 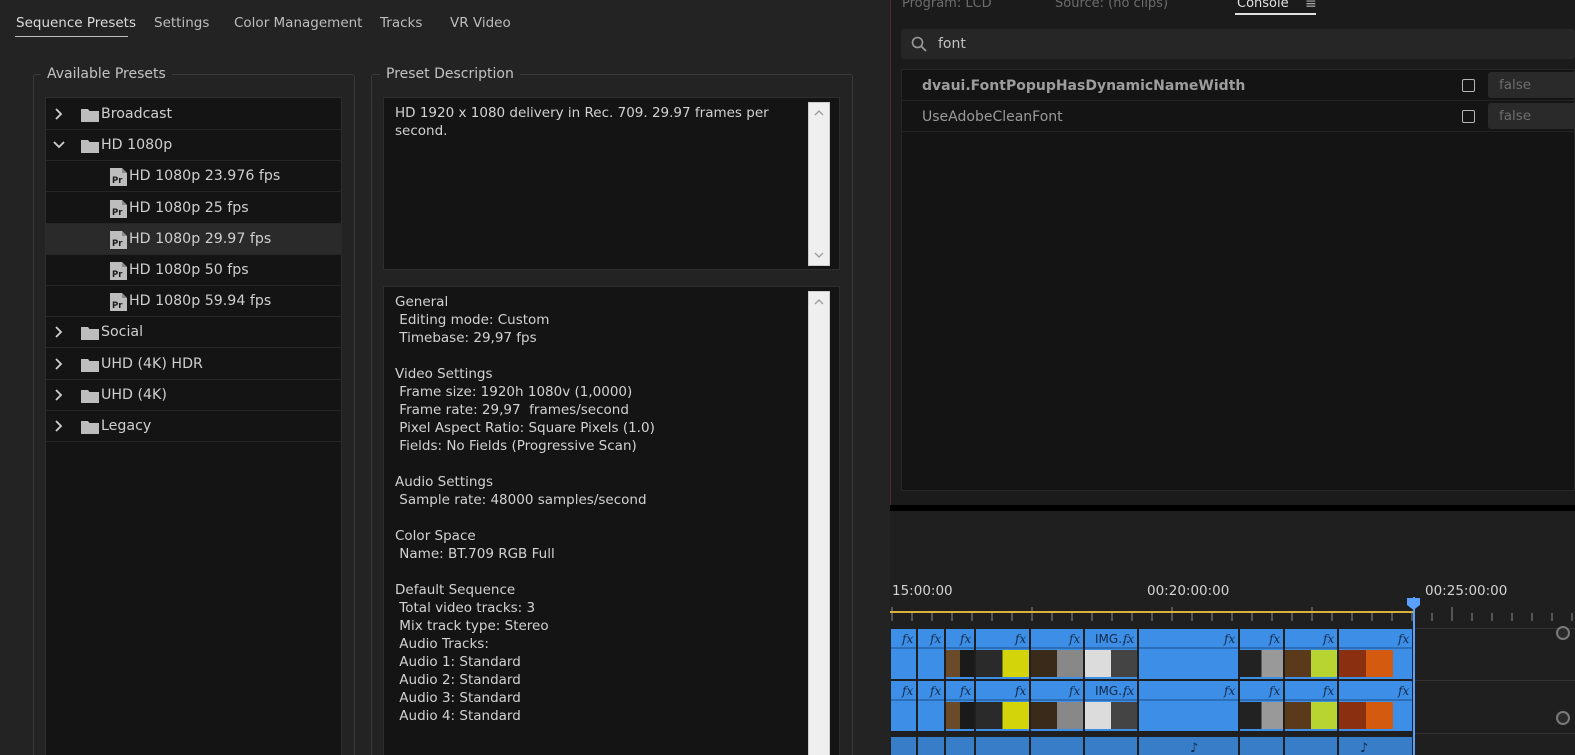 I want to click on time-ruler, so click(x=1232, y=614).